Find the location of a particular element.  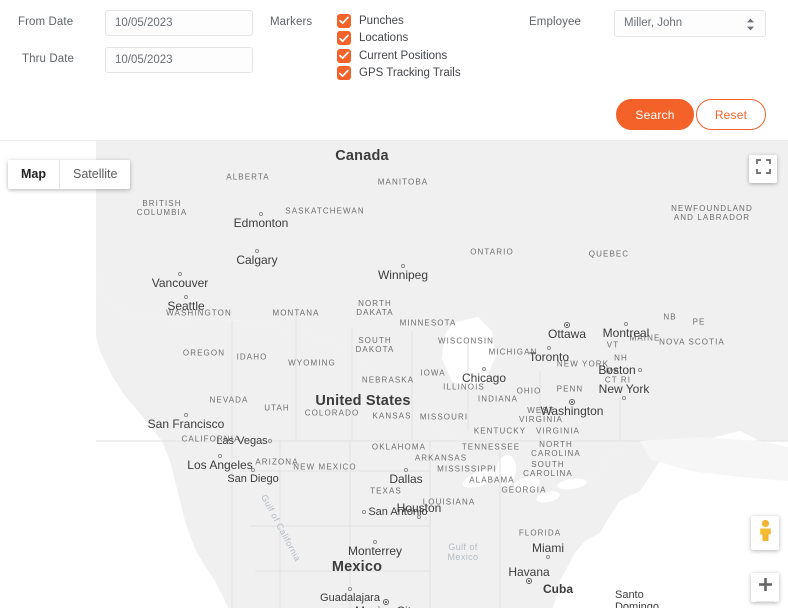

employee-label: Employee is located at coordinates (555, 22).